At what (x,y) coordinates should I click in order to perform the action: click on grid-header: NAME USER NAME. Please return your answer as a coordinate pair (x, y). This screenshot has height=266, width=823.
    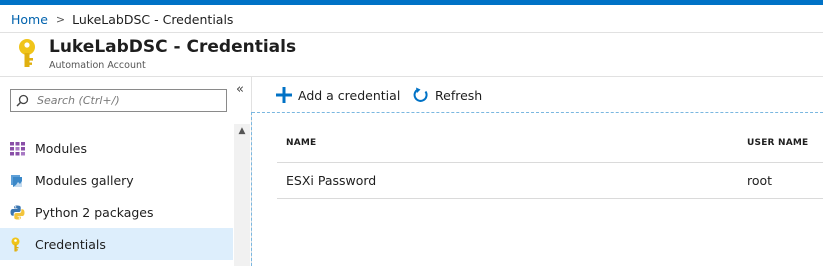
    Looking at the image, I should click on (550, 144).